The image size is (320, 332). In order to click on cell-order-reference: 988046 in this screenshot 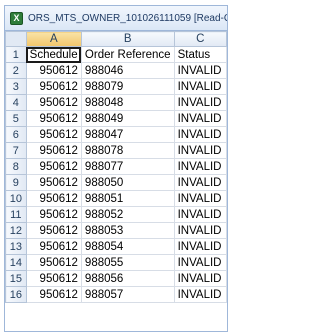, I will do `click(127, 70)`.